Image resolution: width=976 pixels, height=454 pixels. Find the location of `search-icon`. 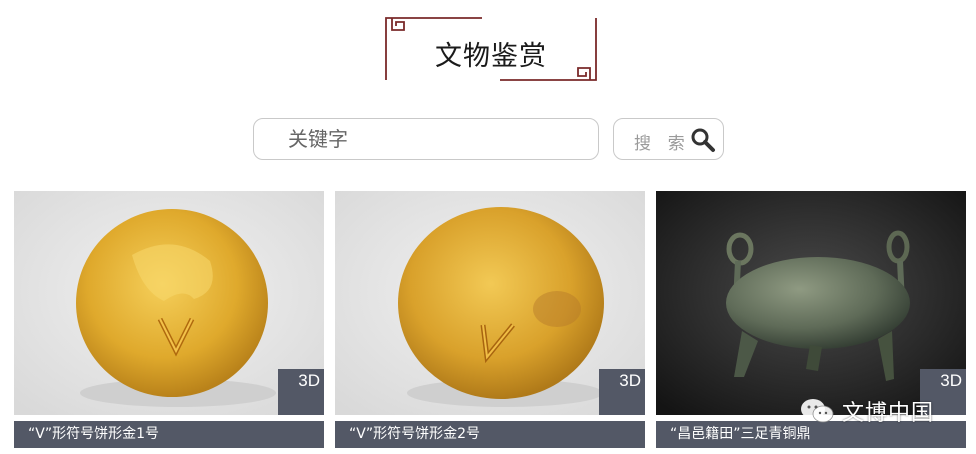

search-icon is located at coordinates (703, 140).